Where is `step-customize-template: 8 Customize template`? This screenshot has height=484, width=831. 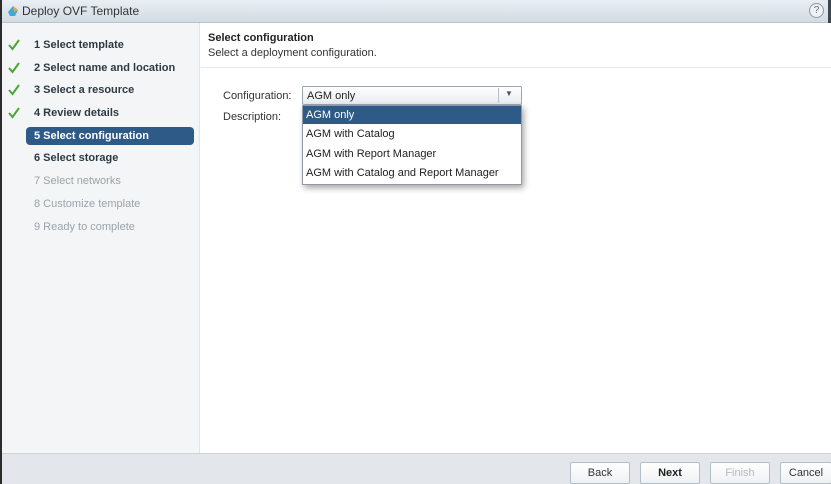 step-customize-template: 8 Customize template is located at coordinates (100, 204).